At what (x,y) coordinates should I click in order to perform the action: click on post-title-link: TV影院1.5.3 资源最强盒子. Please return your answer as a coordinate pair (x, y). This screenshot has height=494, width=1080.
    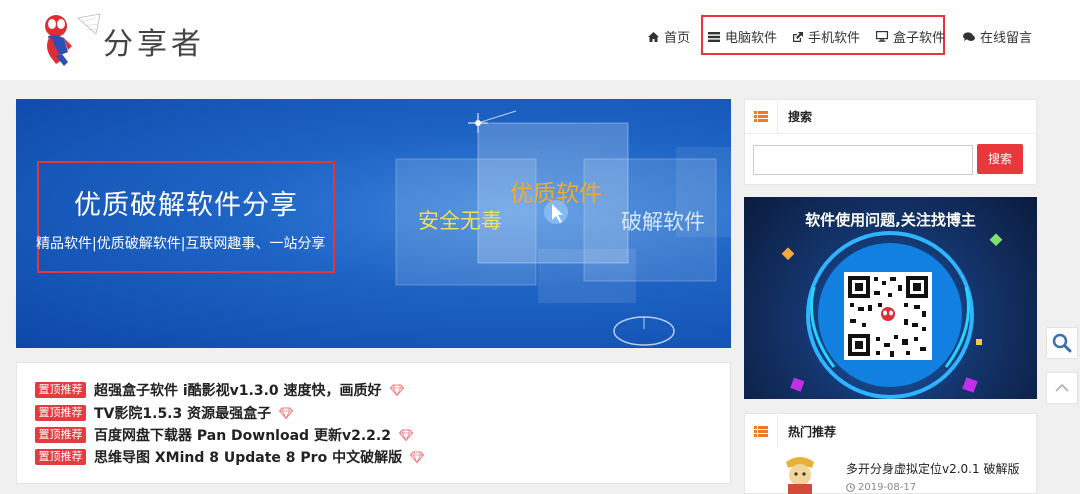
    Looking at the image, I should click on (182, 413).